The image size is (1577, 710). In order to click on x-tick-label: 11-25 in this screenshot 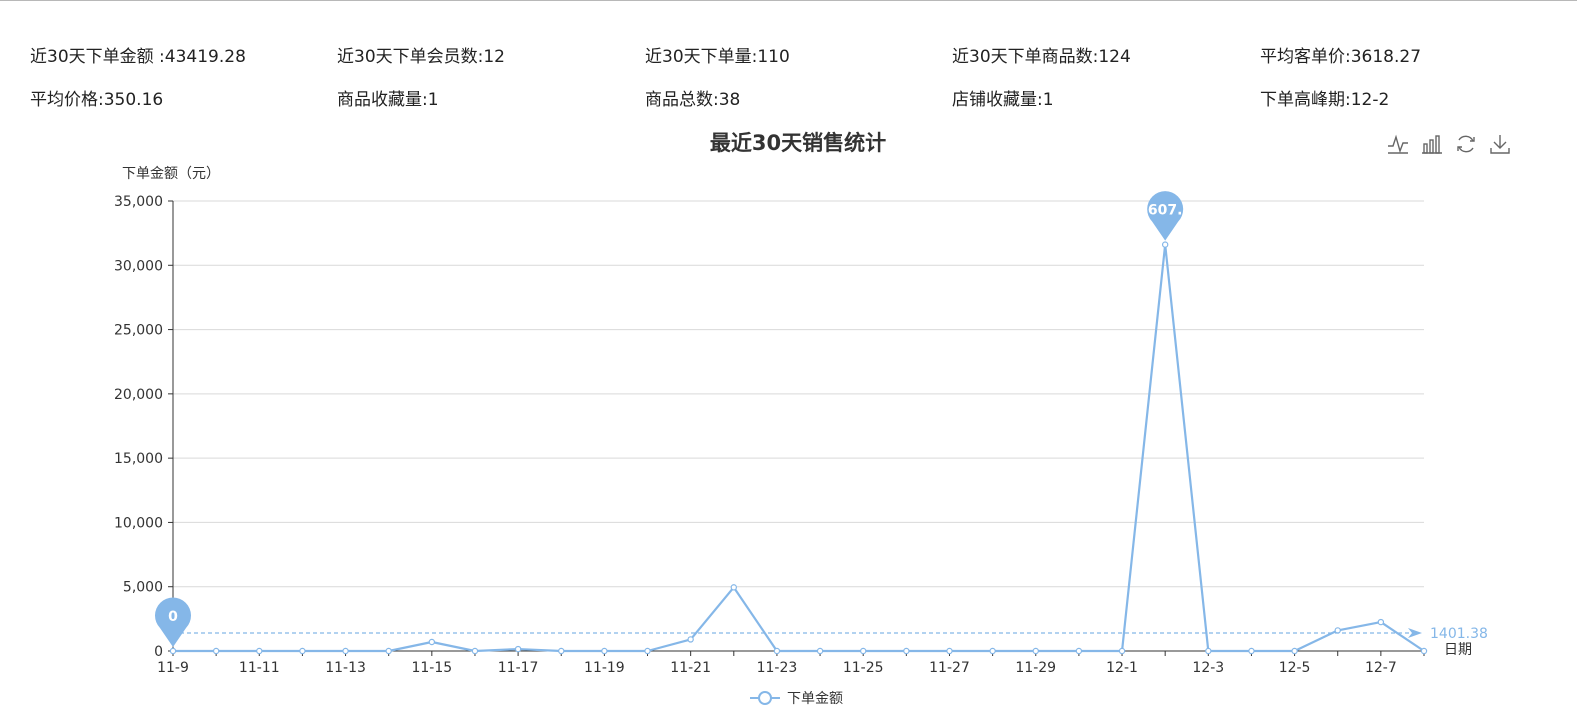, I will do `click(863, 668)`.